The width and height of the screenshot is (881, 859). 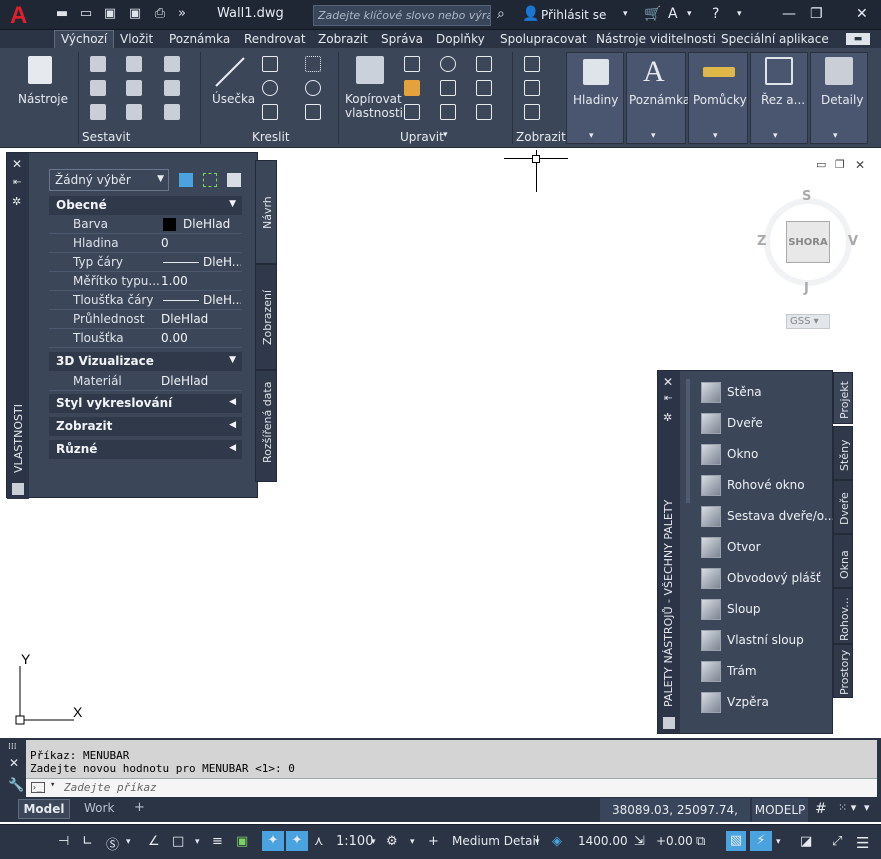 What do you see at coordinates (230, 72) in the screenshot?
I see `line-icon` at bounding box center [230, 72].